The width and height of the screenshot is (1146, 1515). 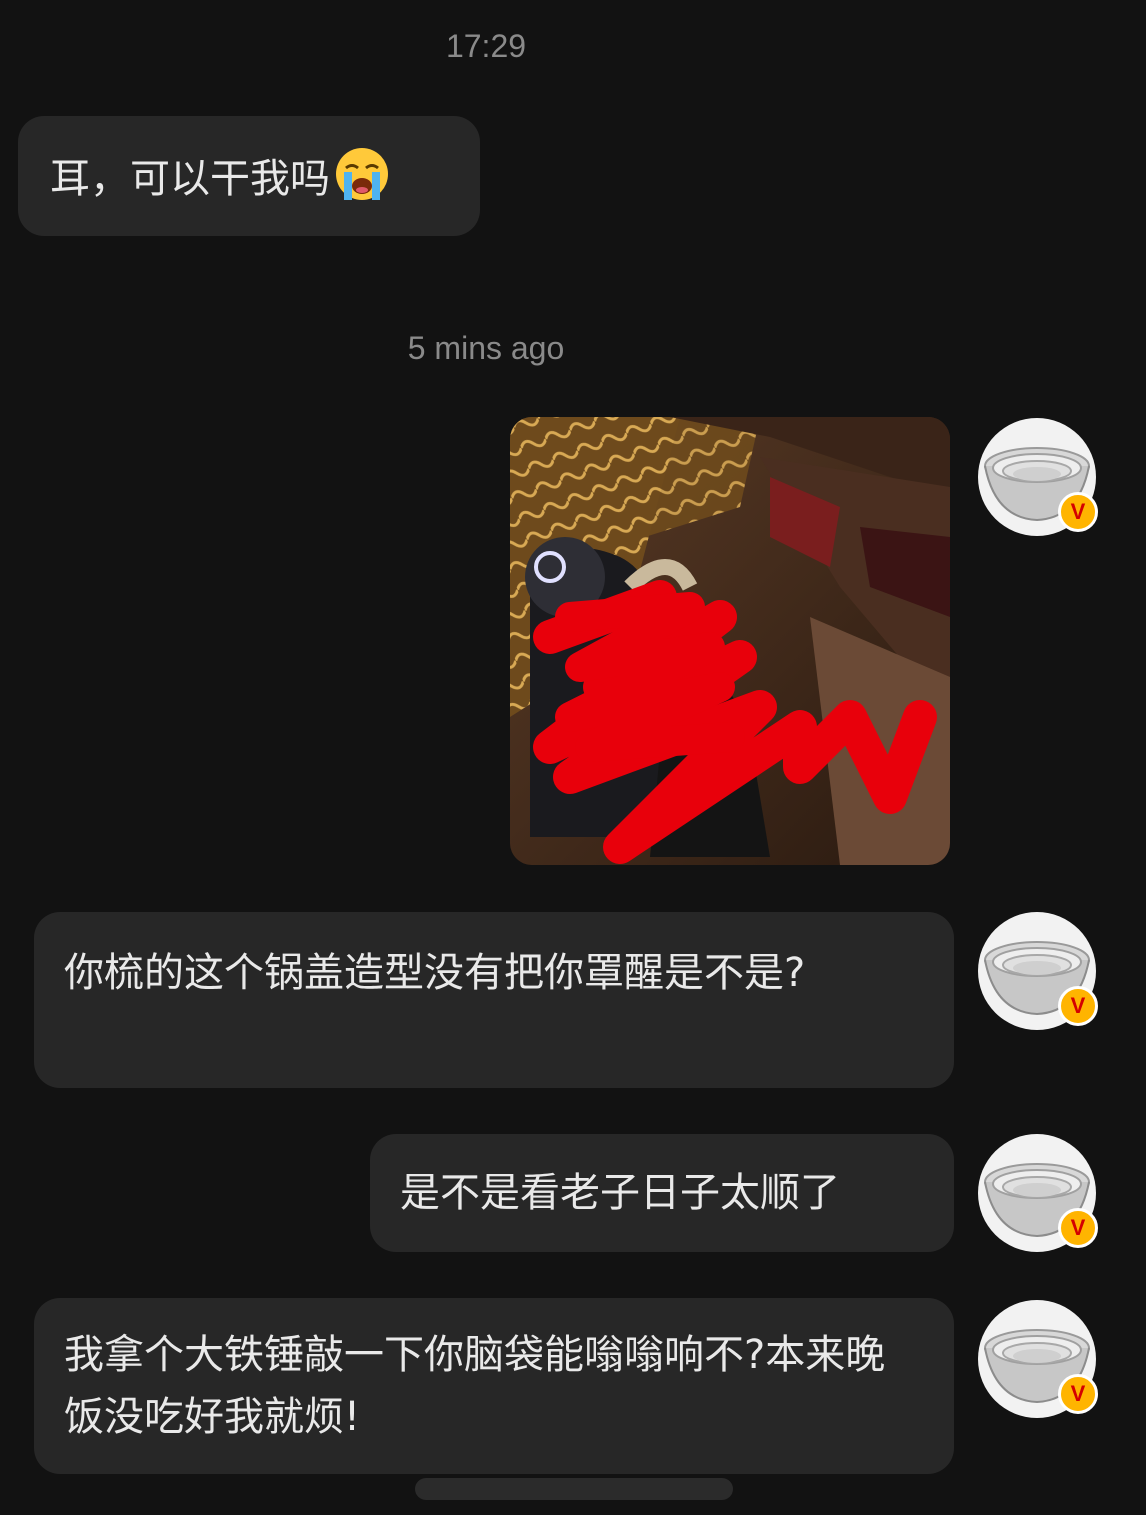 I want to click on message-bubble-sent: 你梳的这个锅盖造型没有把你罩醒是不是?, so click(x=494, y=1000).